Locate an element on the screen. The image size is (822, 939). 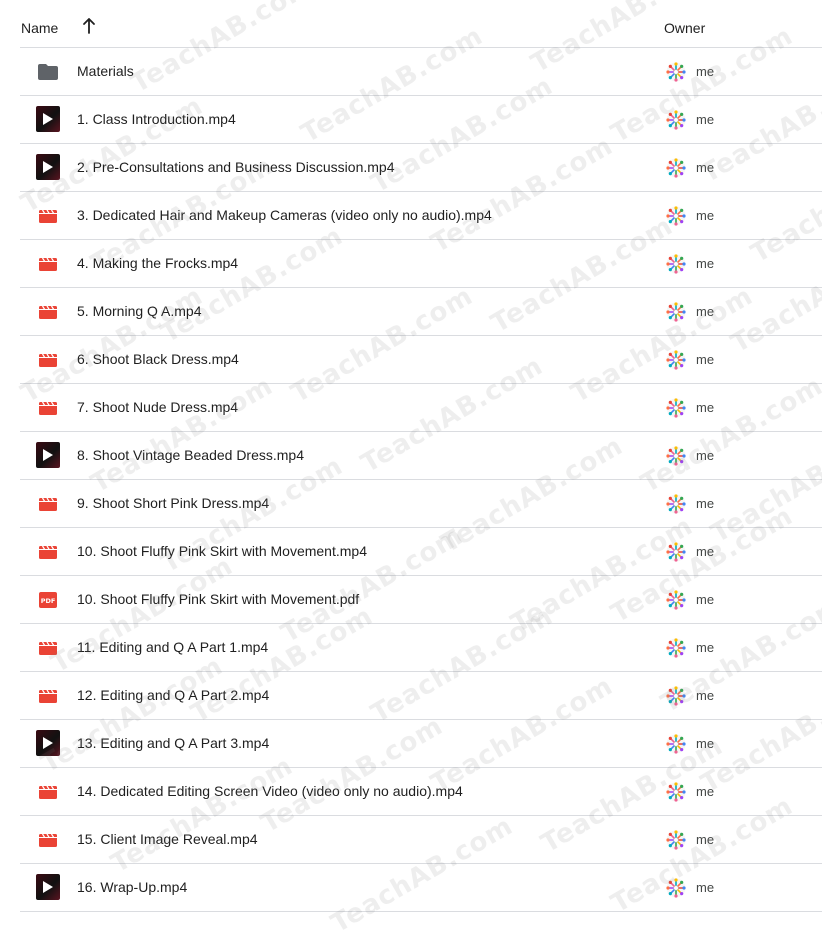
svg-text: PDF is located at coordinates (48, 601).